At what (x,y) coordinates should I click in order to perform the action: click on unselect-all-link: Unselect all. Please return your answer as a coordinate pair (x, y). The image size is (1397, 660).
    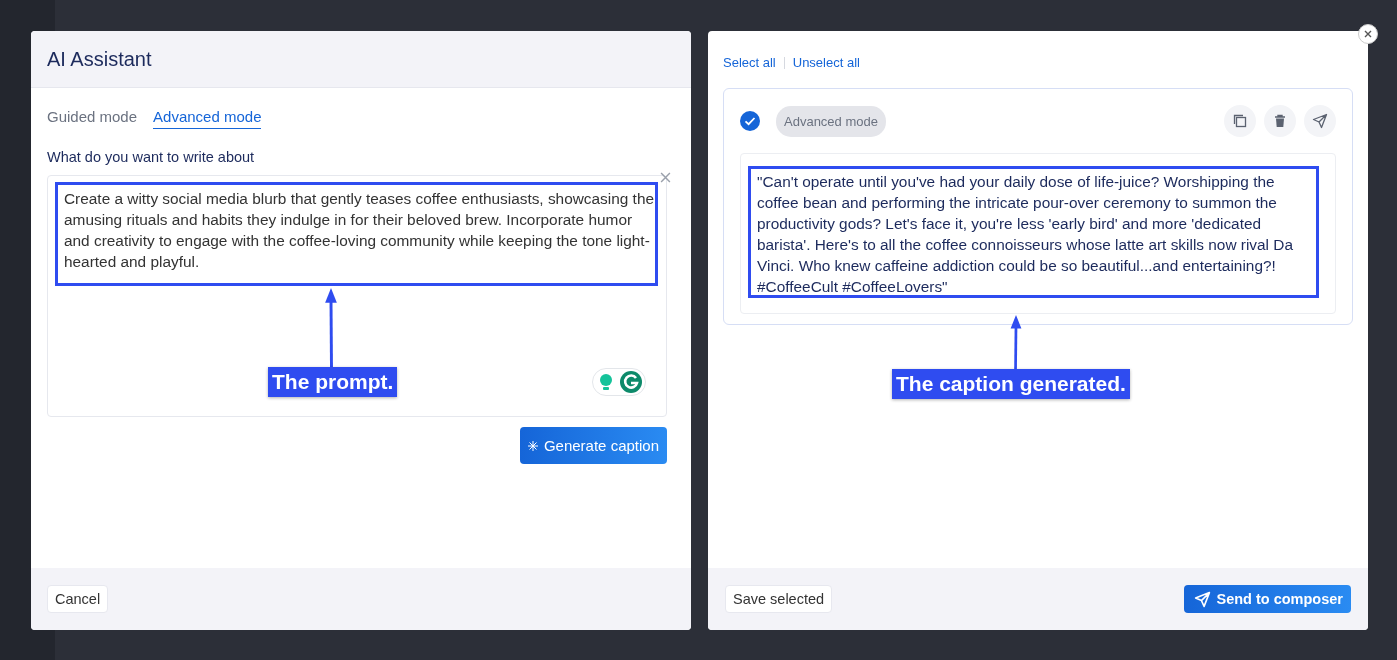
    Looking at the image, I should click on (826, 62).